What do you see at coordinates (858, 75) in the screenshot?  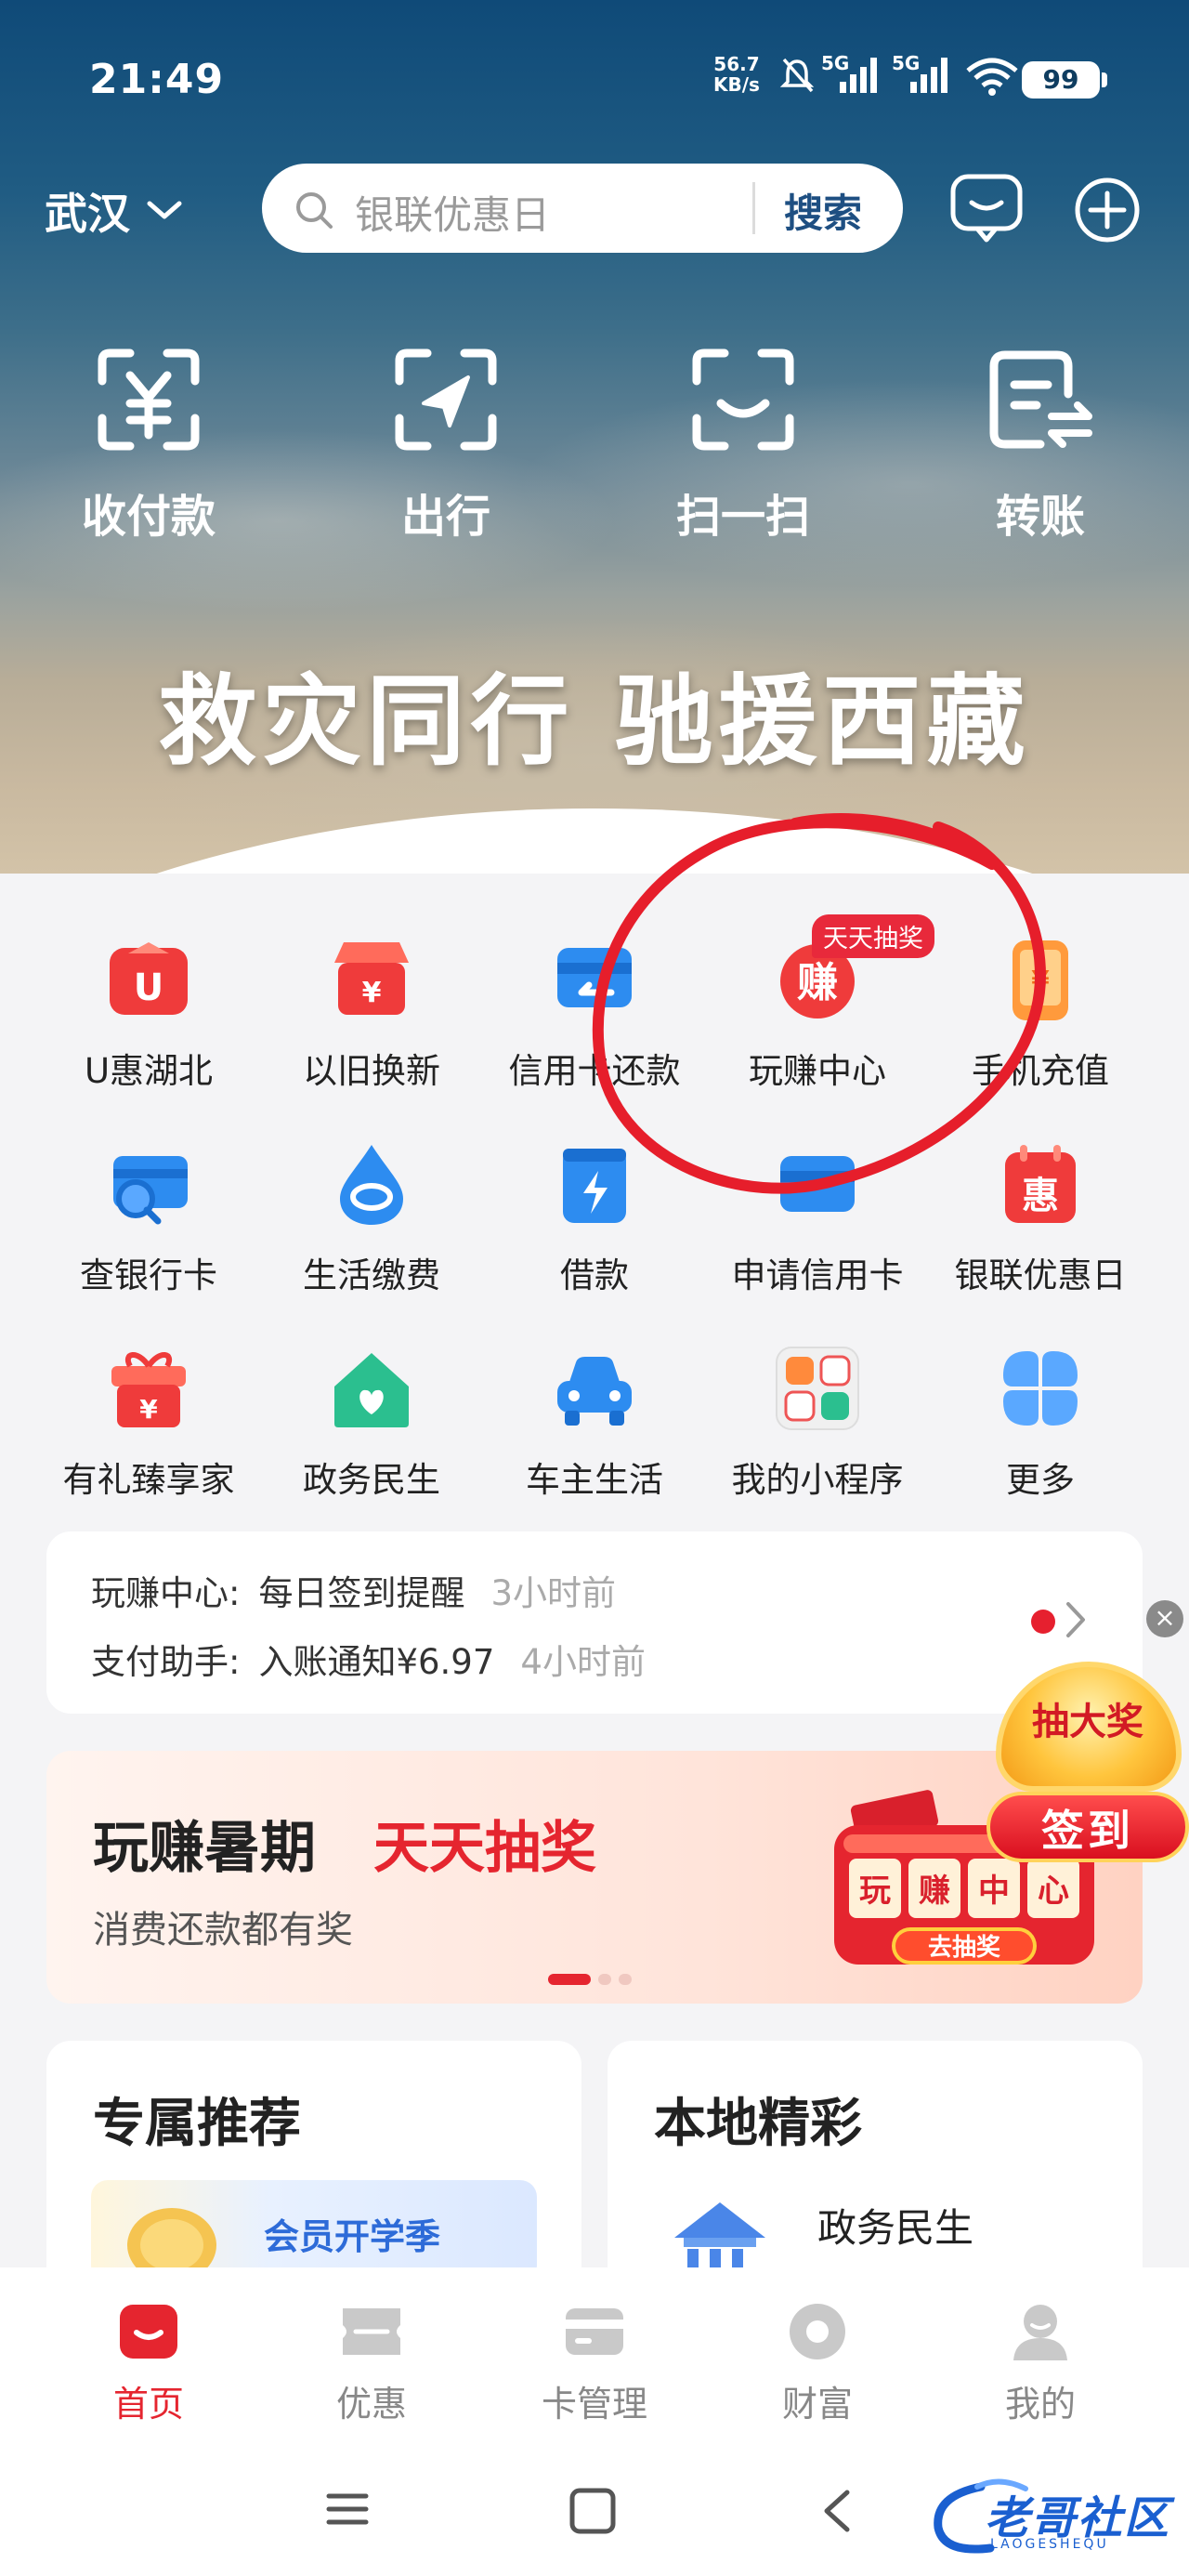 I see `signal-icon` at bounding box center [858, 75].